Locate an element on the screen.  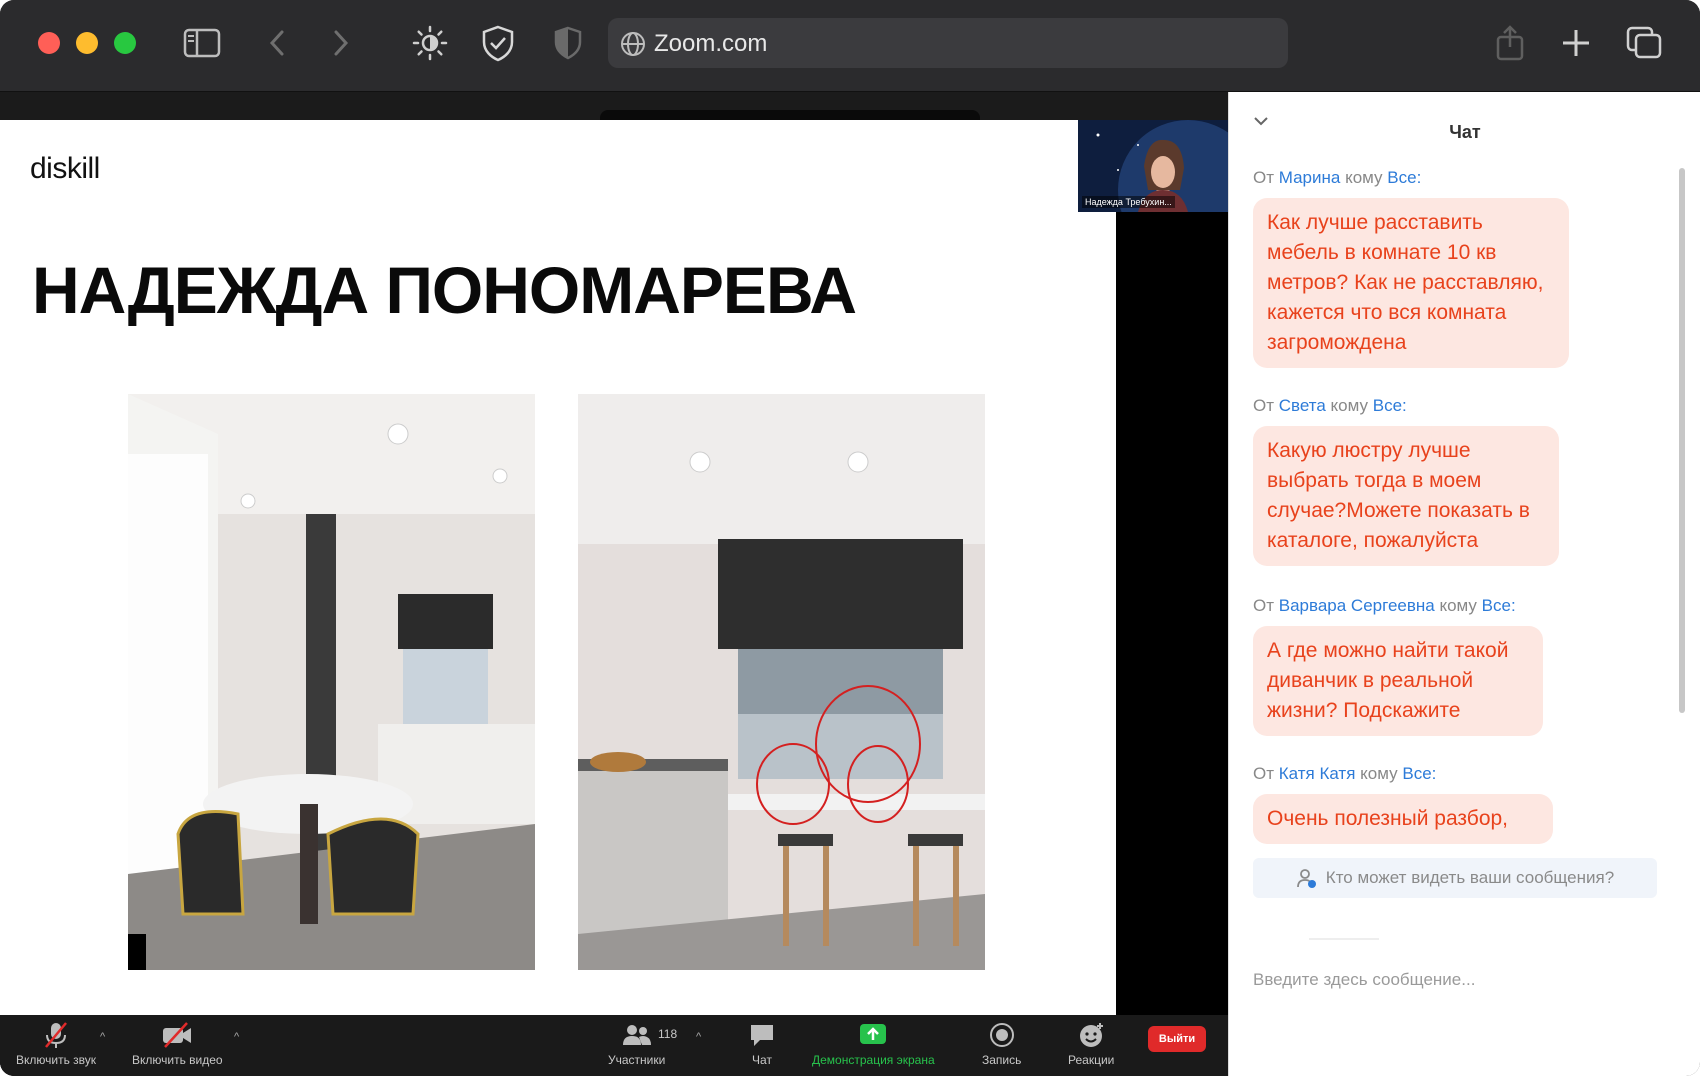
unmute-button: Включить звук is located at coordinates (56, 1044).